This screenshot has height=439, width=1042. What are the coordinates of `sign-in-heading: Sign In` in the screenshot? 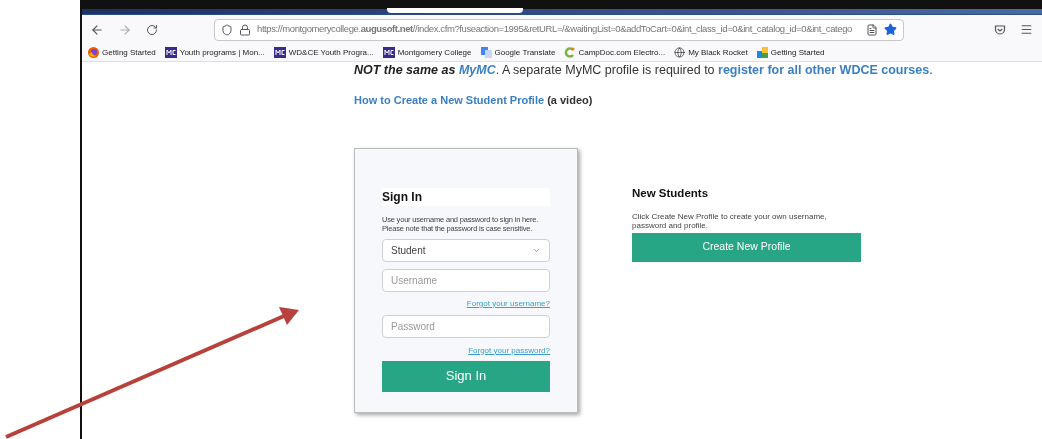 It's located at (466, 196).